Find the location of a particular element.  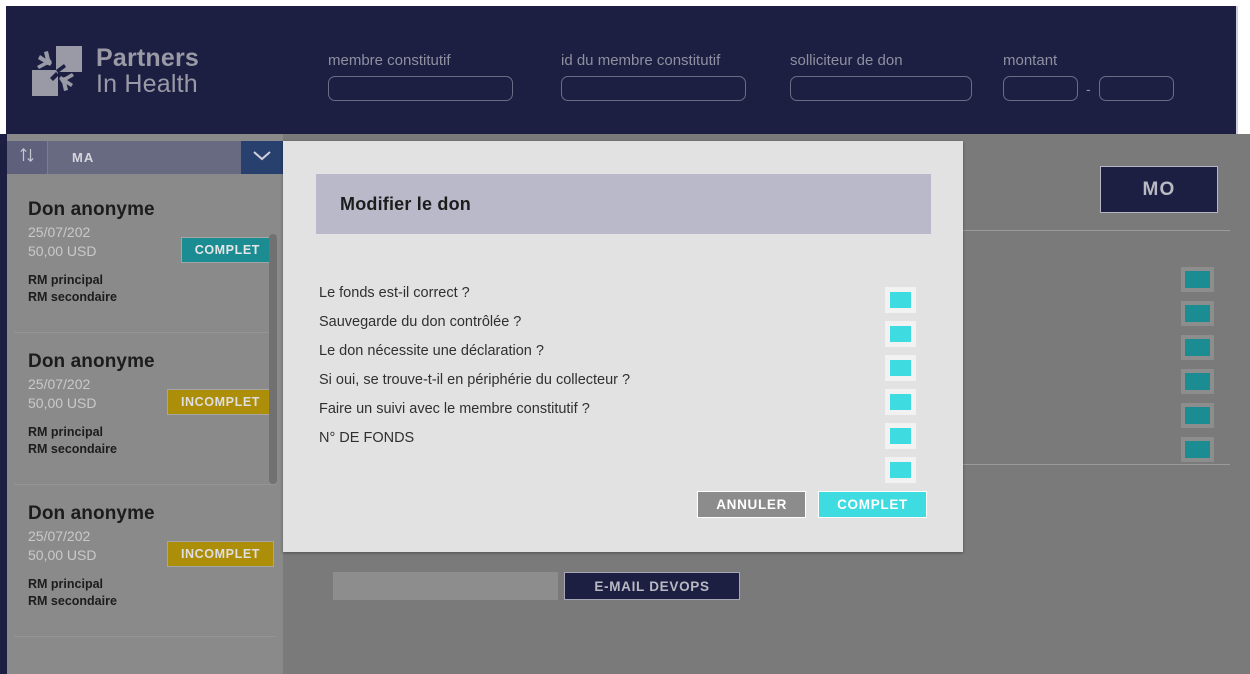

filter-label-id-membre-constitutif: id du membre constitutif is located at coordinates (641, 60).